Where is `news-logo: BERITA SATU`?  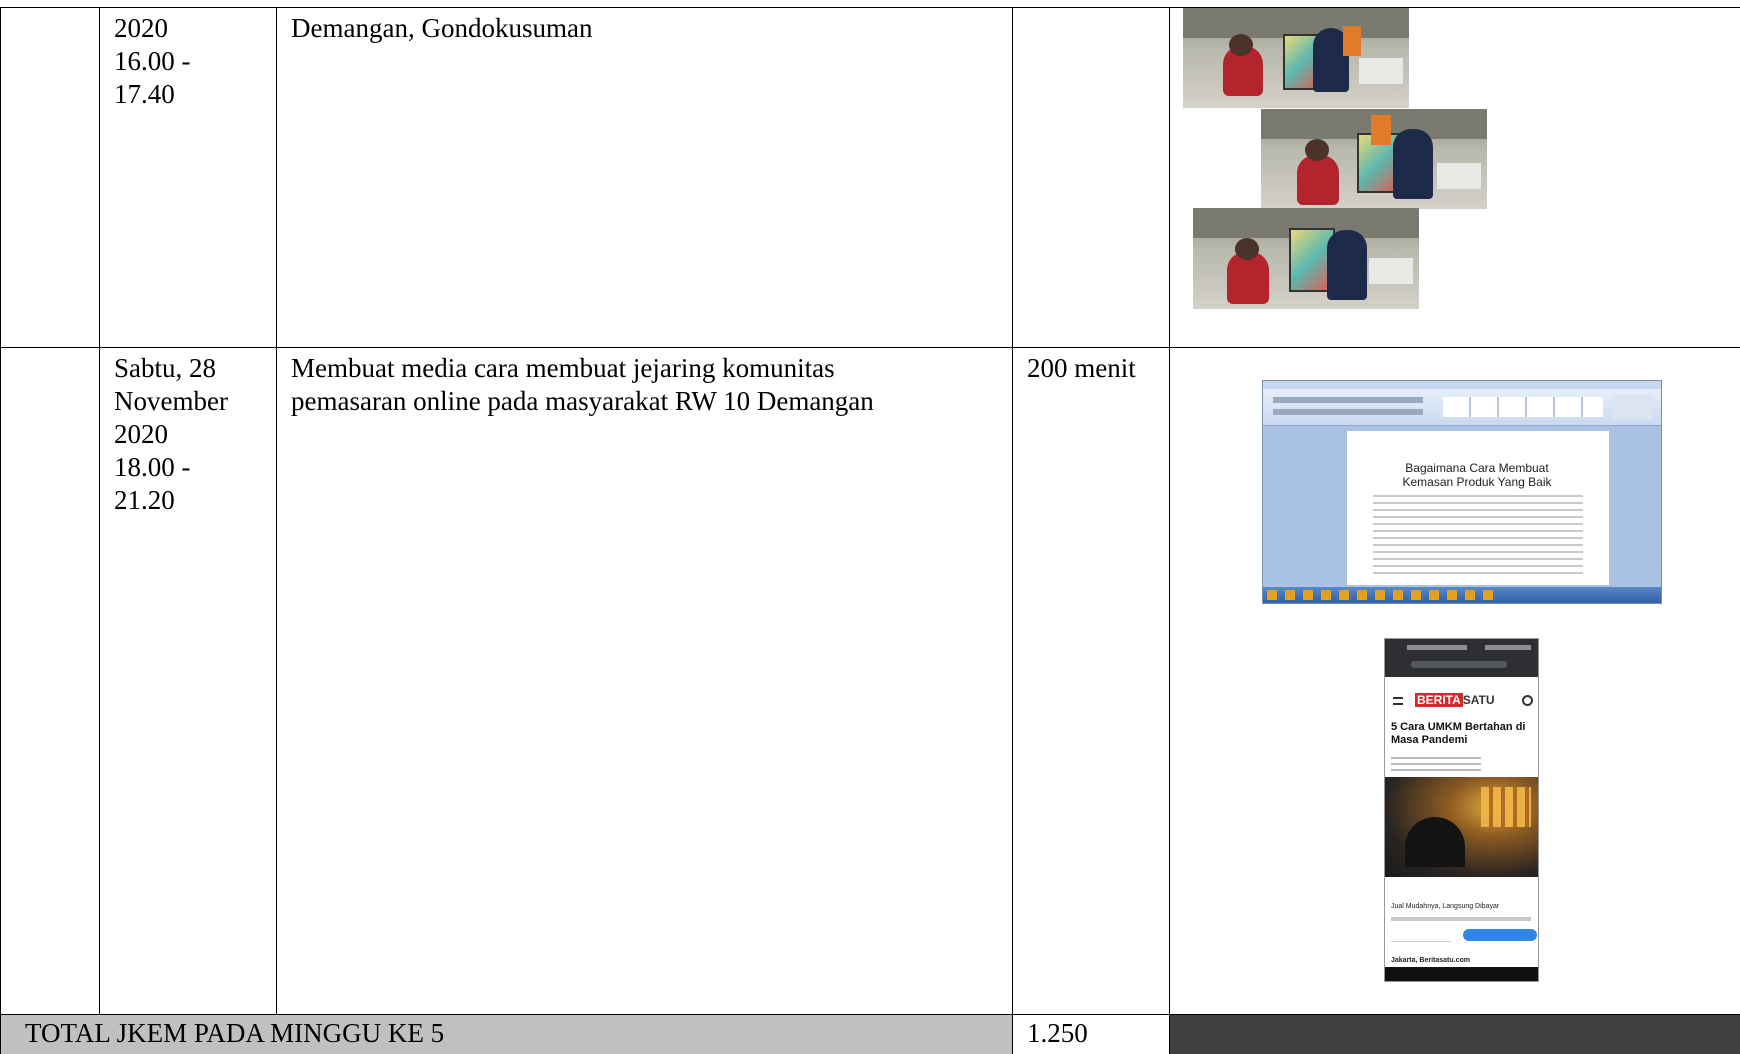
news-logo: BERITA SATU is located at coordinates (1455, 700).